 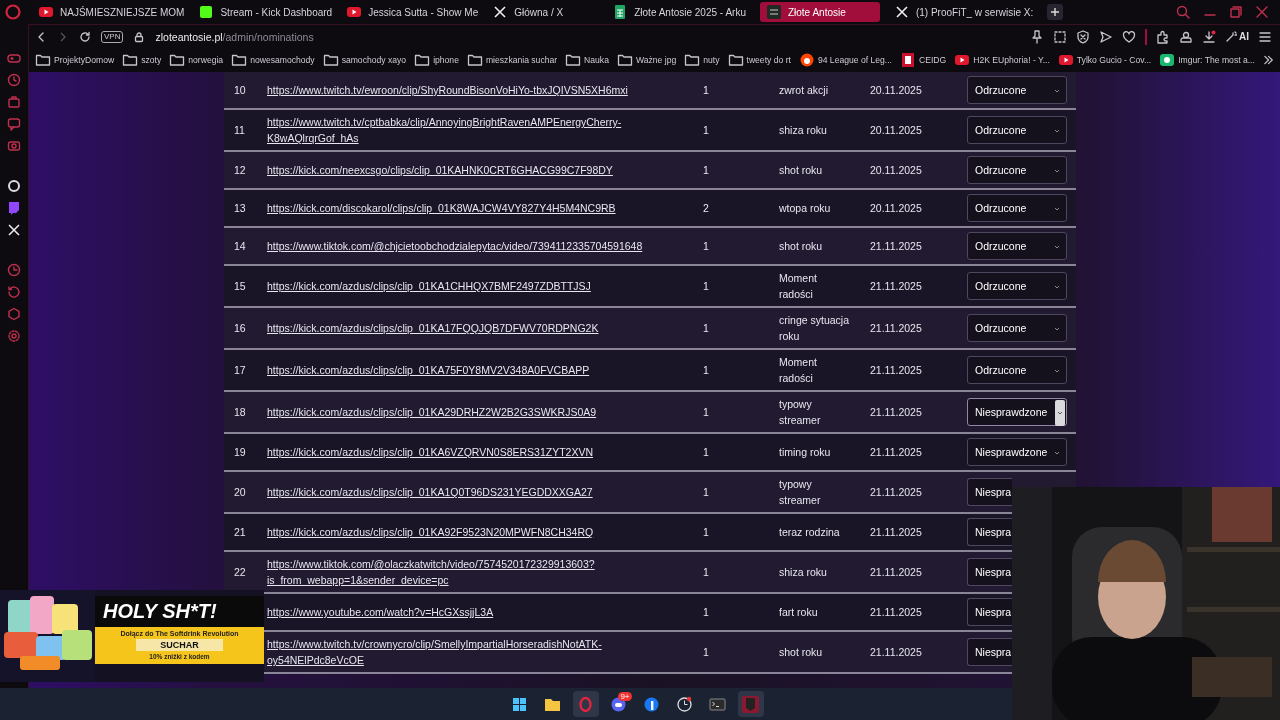 What do you see at coordinates (963, 12) in the screenshot?
I see `tab: (1) ProoFiT_ w serwisie X:` at bounding box center [963, 12].